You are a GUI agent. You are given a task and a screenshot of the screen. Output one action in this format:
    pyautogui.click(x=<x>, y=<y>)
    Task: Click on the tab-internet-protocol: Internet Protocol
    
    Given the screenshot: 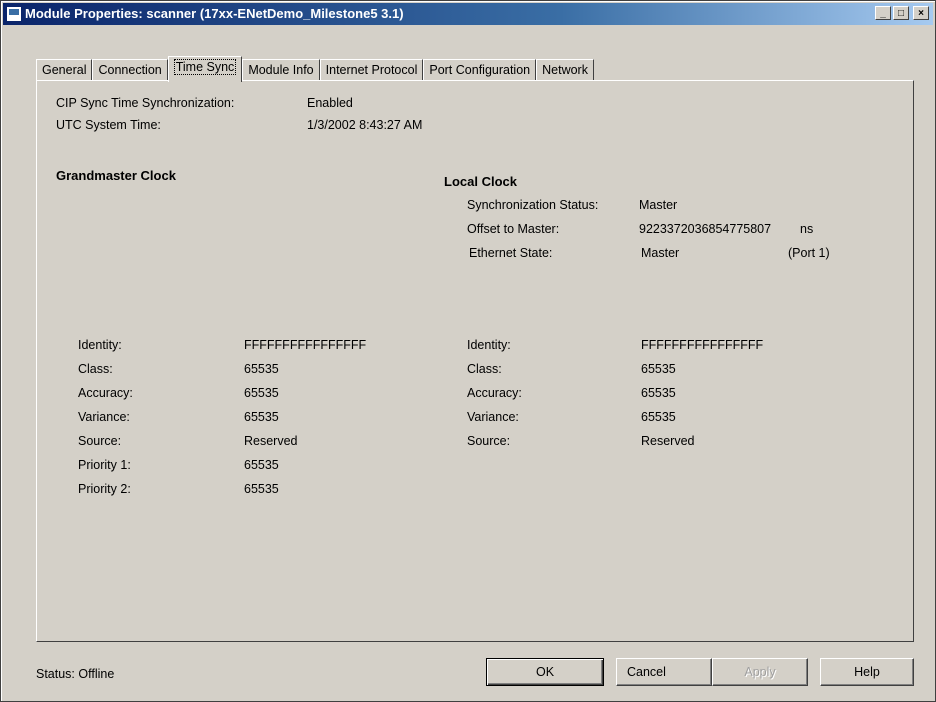 What is the action you would take?
    pyautogui.click(x=371, y=70)
    